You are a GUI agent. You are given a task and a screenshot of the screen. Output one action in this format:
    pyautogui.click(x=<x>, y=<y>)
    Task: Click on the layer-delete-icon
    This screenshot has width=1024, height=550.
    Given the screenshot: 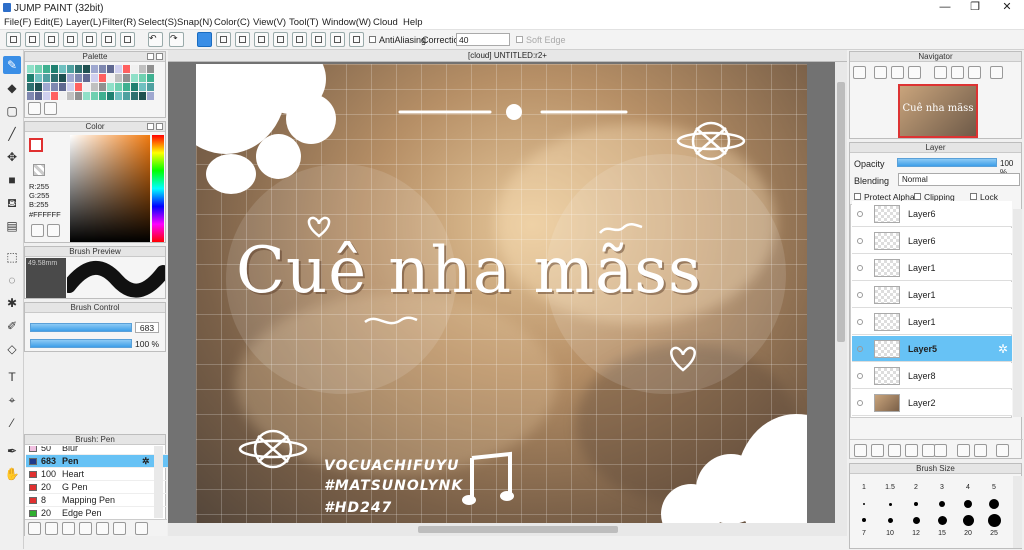 What is the action you would take?
    pyautogui.click(x=1002, y=450)
    